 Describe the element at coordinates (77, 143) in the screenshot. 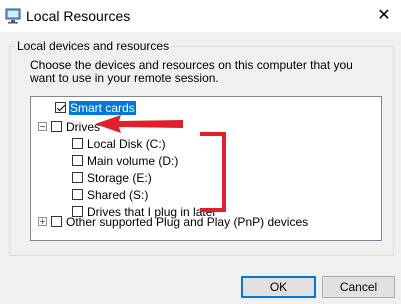

I see `local-disk-c-checkbox` at that location.